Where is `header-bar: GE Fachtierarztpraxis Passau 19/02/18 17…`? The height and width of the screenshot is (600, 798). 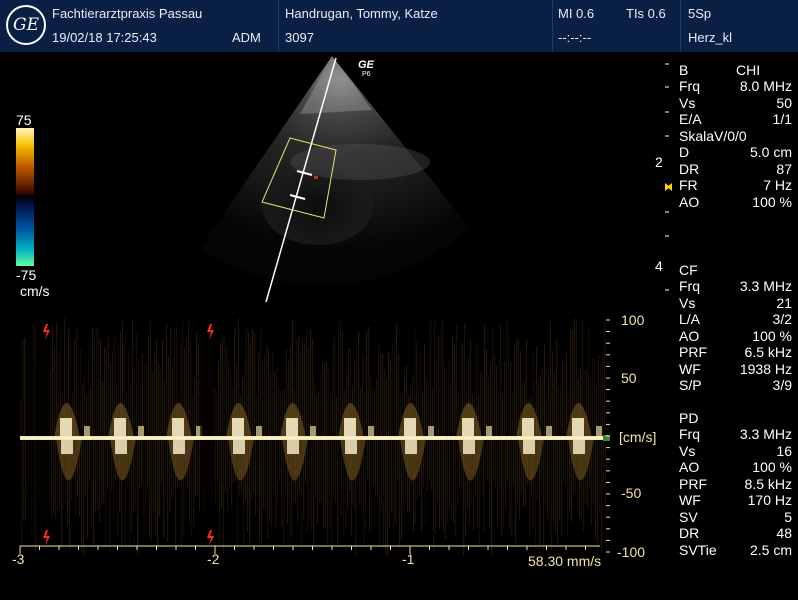
header-bar: GE Fachtierarztpraxis Passau 19/02/18 17… is located at coordinates (399, 26).